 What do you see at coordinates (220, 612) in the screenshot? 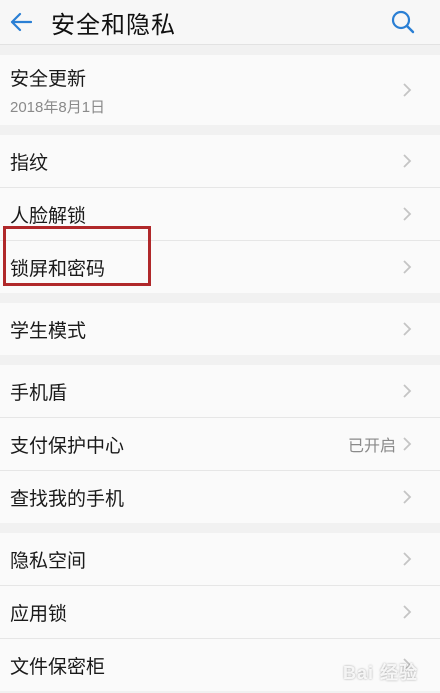
I see `settings-item-app-lock: 应用锁` at bounding box center [220, 612].